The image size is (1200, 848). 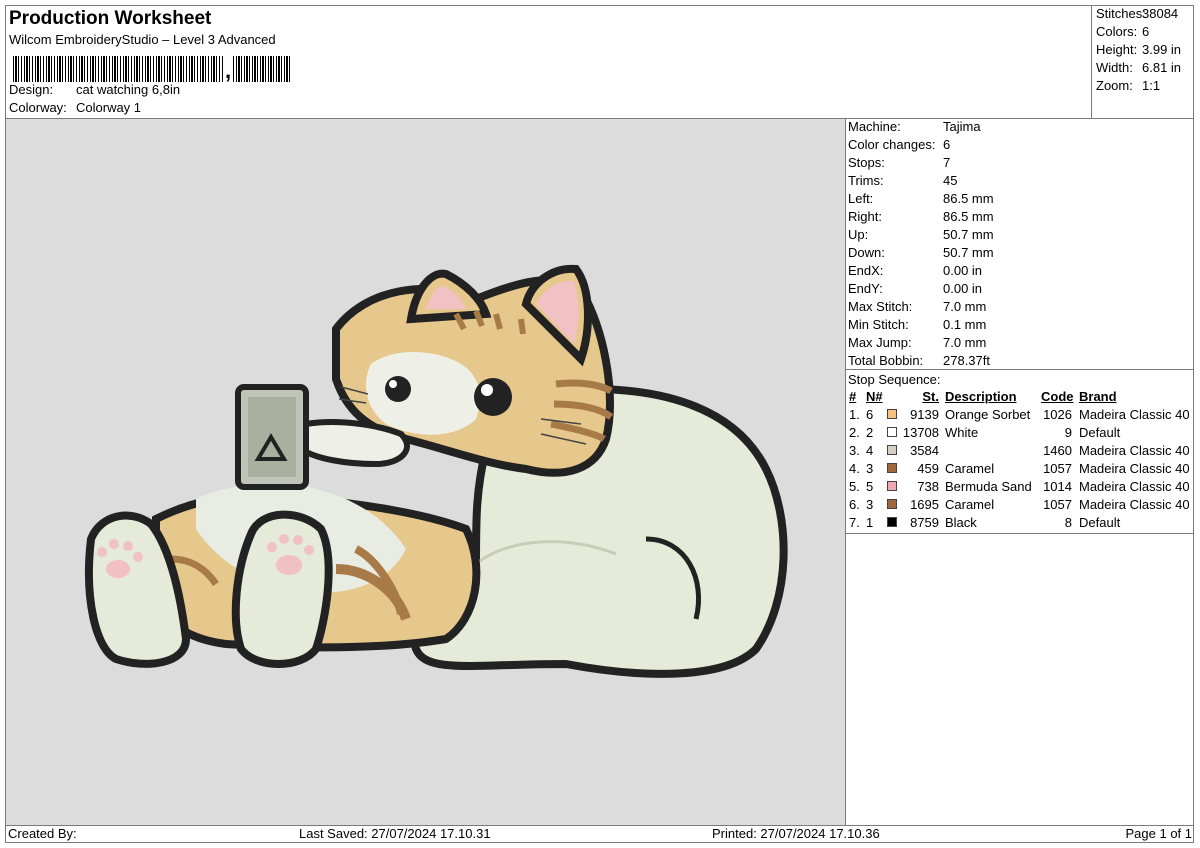 I want to click on info-label: EndX:, so click(x=866, y=270).